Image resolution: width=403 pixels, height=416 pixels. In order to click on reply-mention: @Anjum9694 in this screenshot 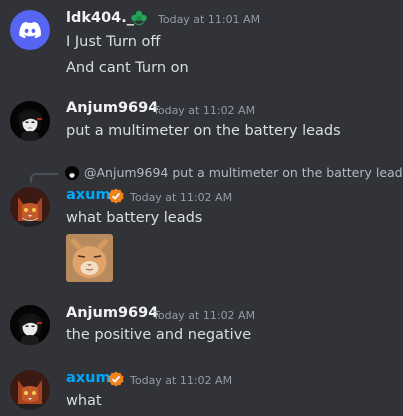, I will do `click(126, 172)`.